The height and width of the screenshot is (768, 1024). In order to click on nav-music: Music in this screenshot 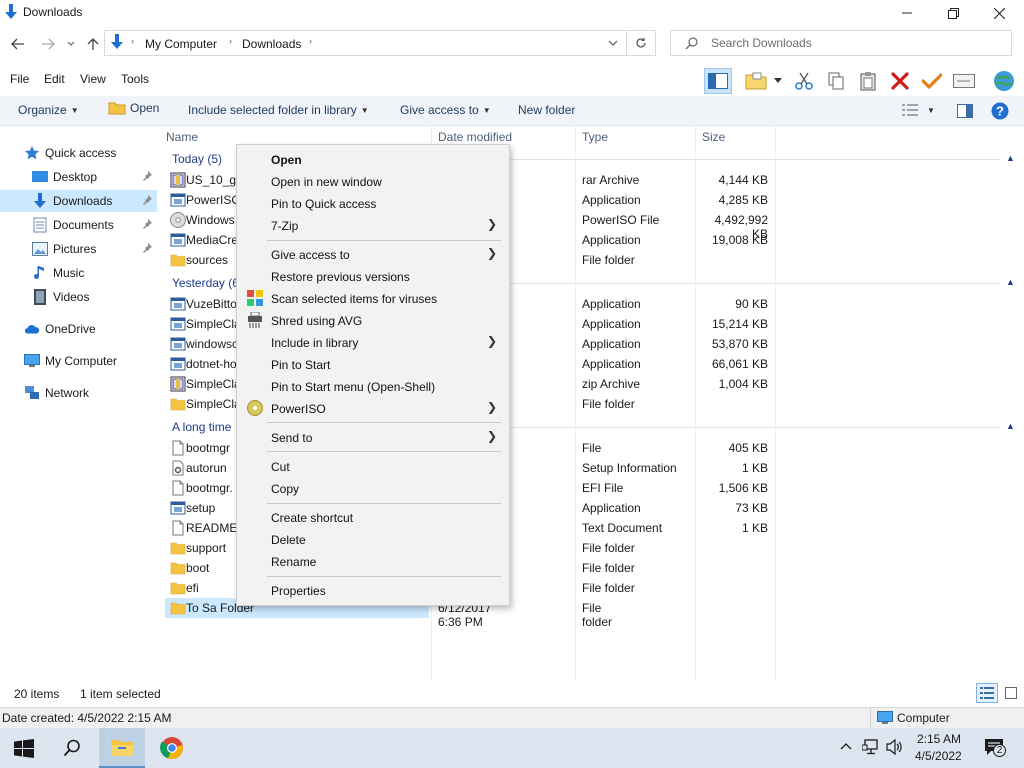, I will do `click(78, 273)`.